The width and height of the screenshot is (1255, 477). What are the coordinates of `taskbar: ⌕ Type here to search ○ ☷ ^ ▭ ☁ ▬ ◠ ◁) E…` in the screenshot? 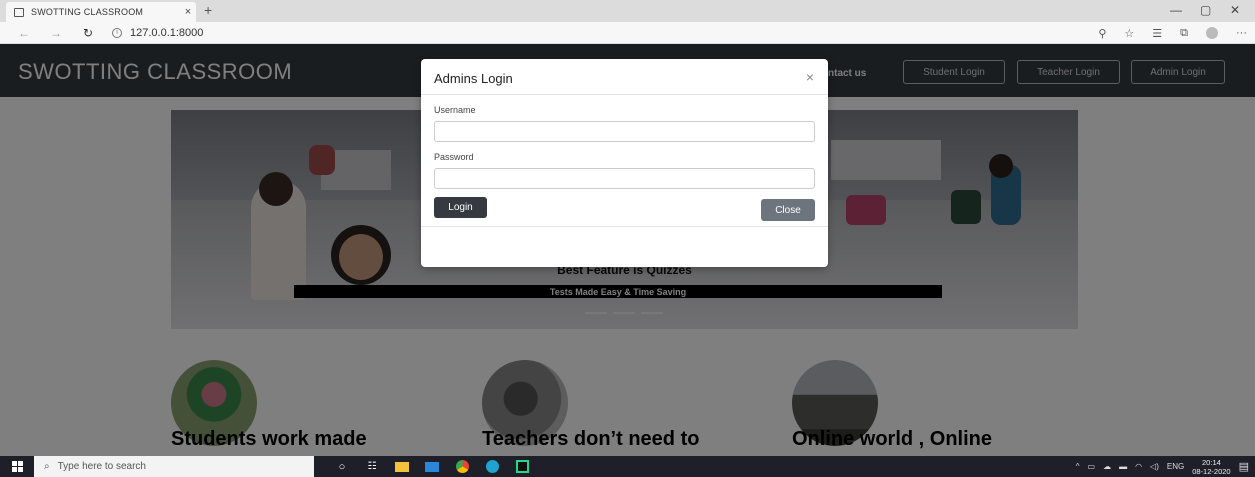 It's located at (627, 466).